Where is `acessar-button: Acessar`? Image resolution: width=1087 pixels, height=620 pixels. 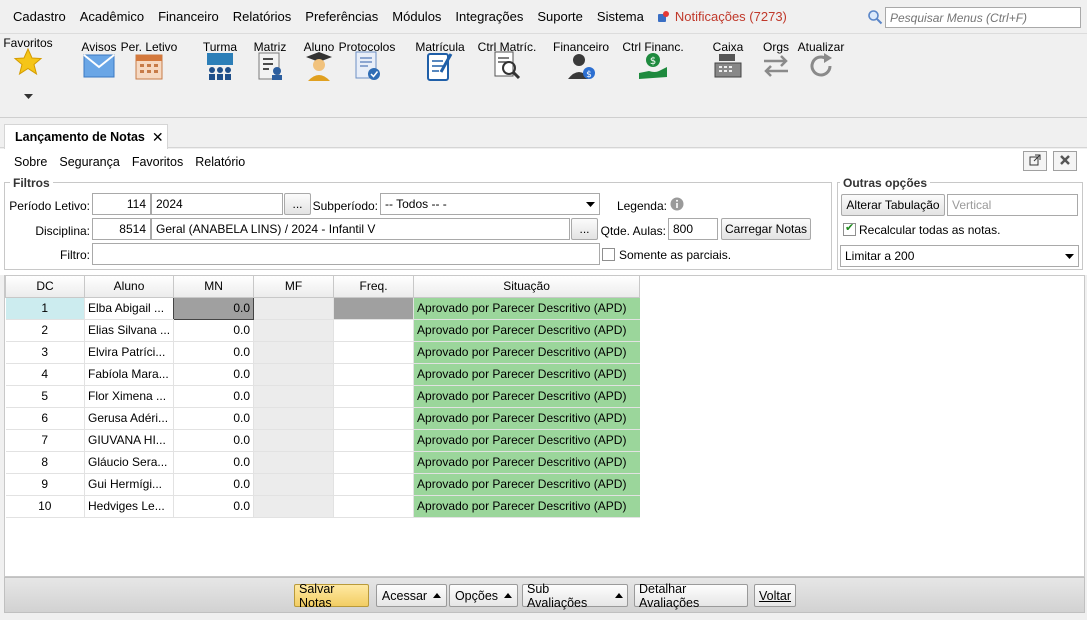 acessar-button: Acessar is located at coordinates (411, 595).